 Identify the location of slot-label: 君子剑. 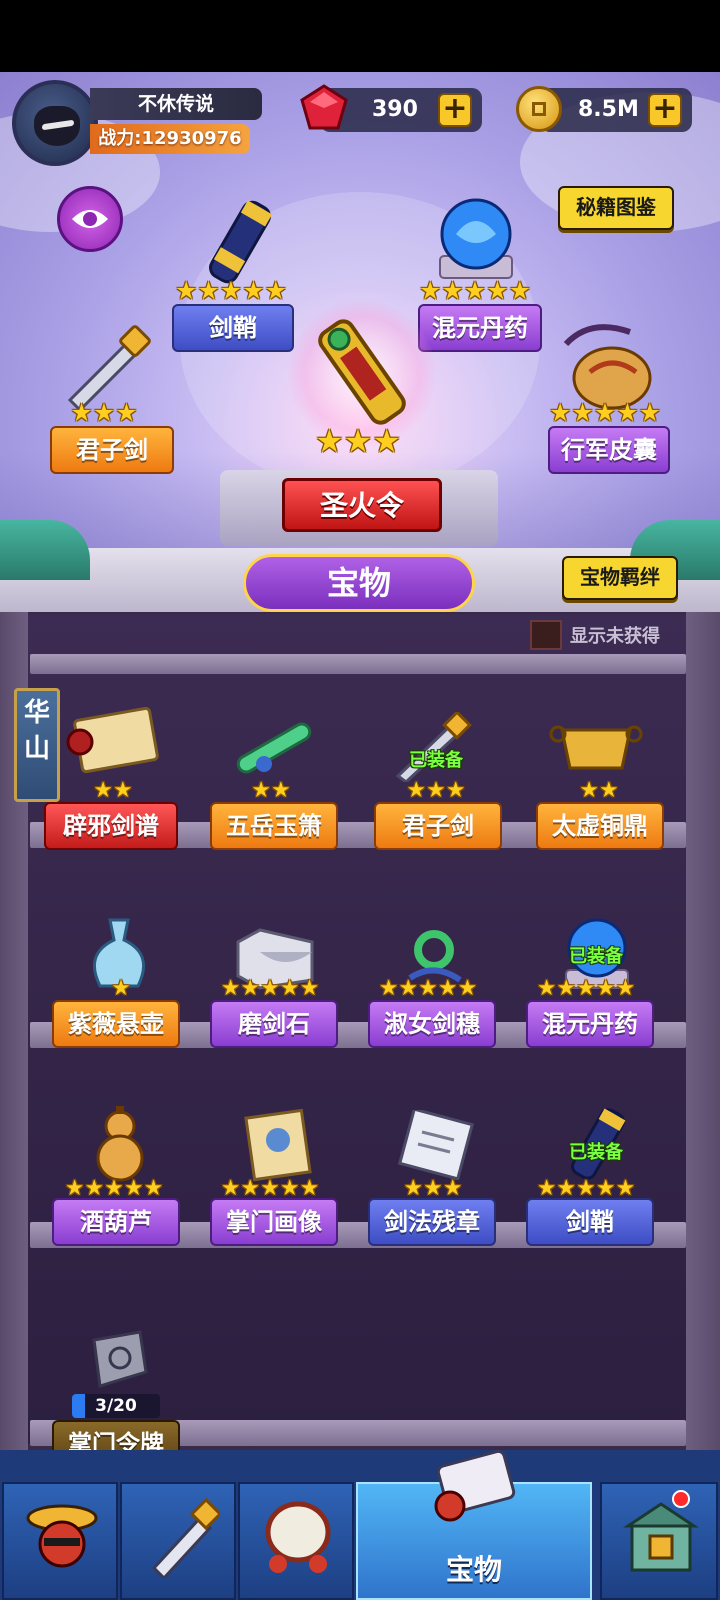
(112, 450).